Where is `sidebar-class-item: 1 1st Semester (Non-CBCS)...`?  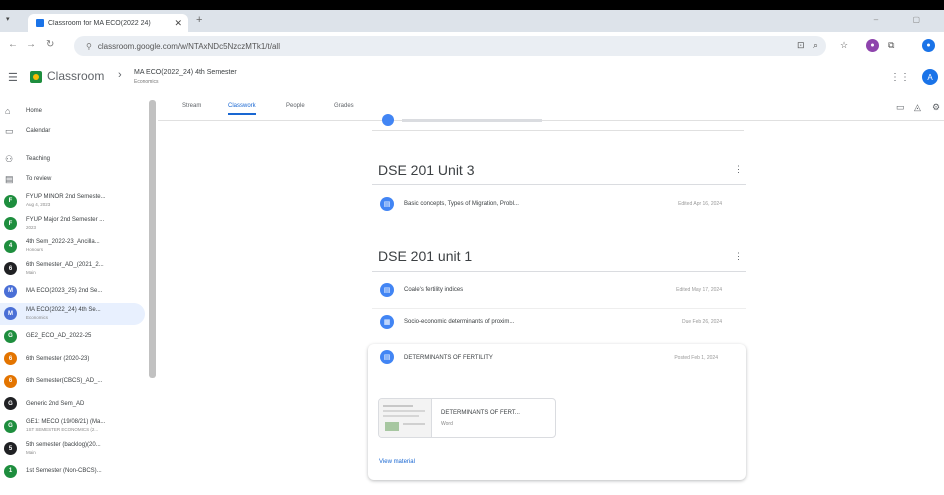 sidebar-class-item: 1 1st Semester (Non-CBCS)... is located at coordinates (72, 471).